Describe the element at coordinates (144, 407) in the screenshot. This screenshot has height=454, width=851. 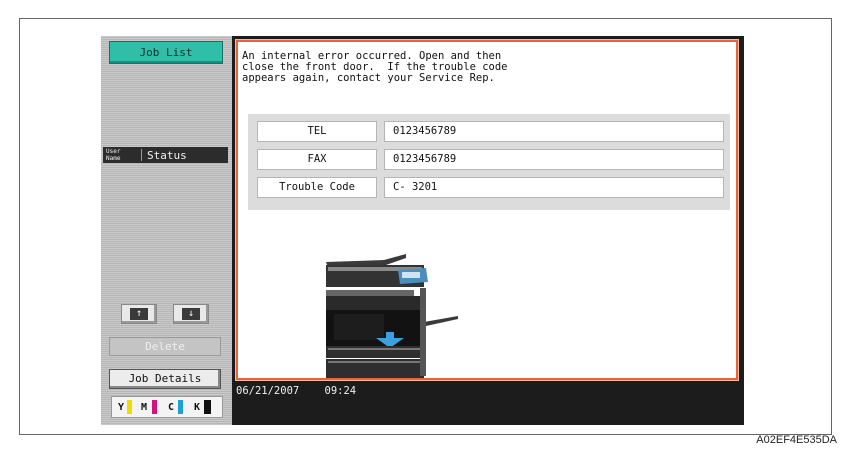
I see `toner-m-label: M` at that location.